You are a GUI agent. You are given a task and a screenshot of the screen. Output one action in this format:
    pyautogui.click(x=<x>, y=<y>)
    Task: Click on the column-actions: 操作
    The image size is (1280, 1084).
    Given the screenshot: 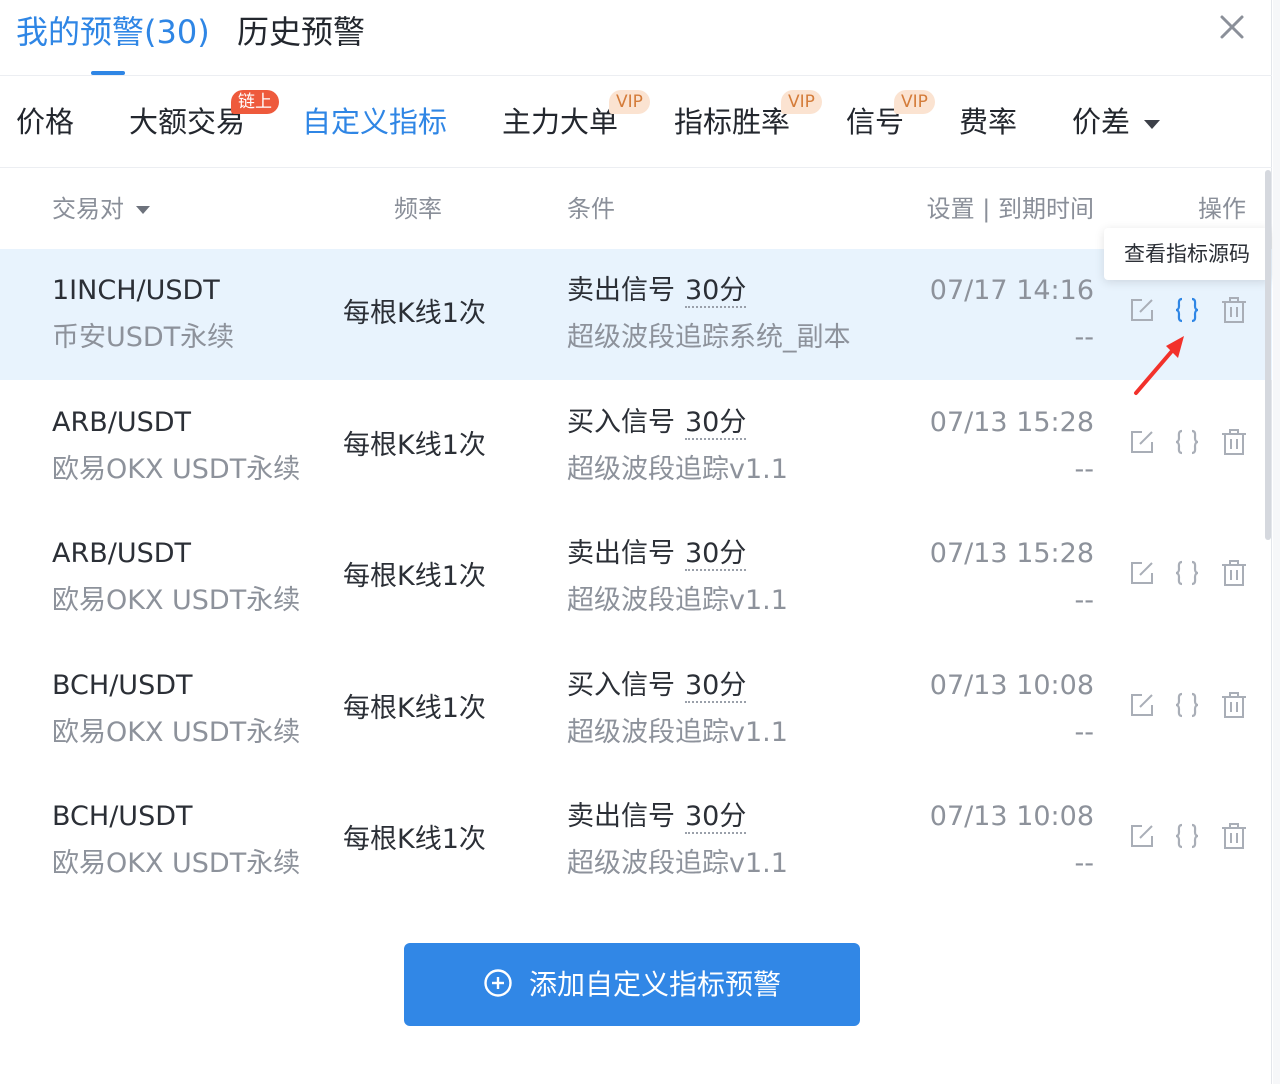 What is the action you would take?
    pyautogui.click(x=1222, y=209)
    